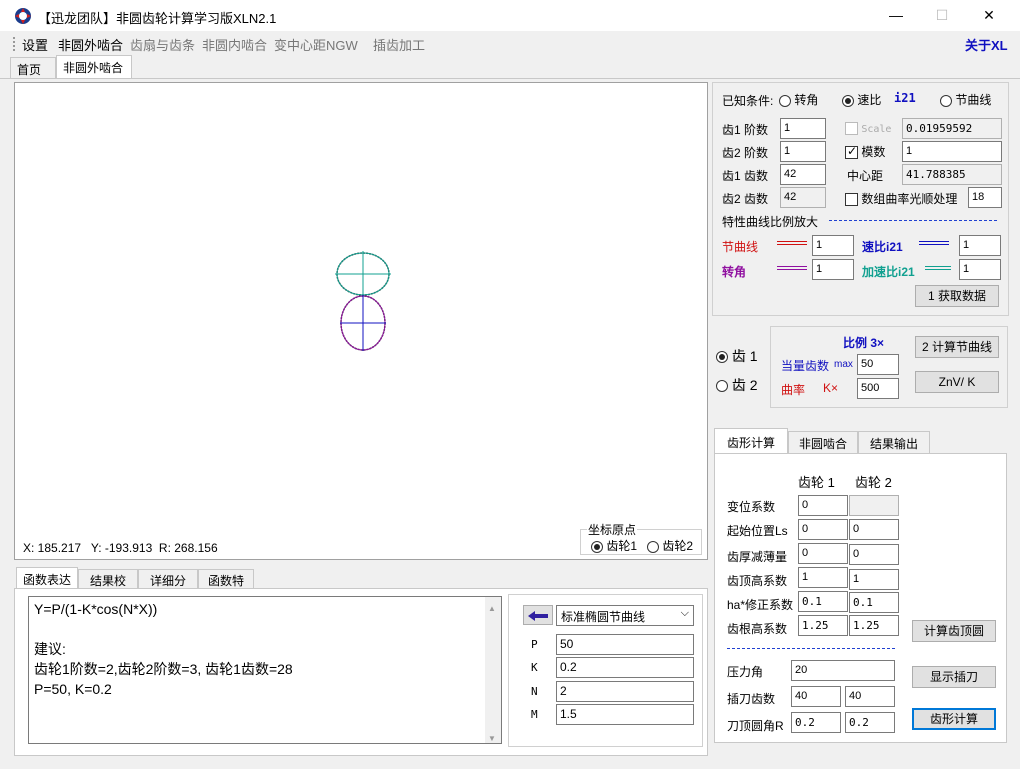 This screenshot has height=769, width=1020. Describe the element at coordinates (896, 15) in the screenshot. I see `minimize-button: —` at that location.